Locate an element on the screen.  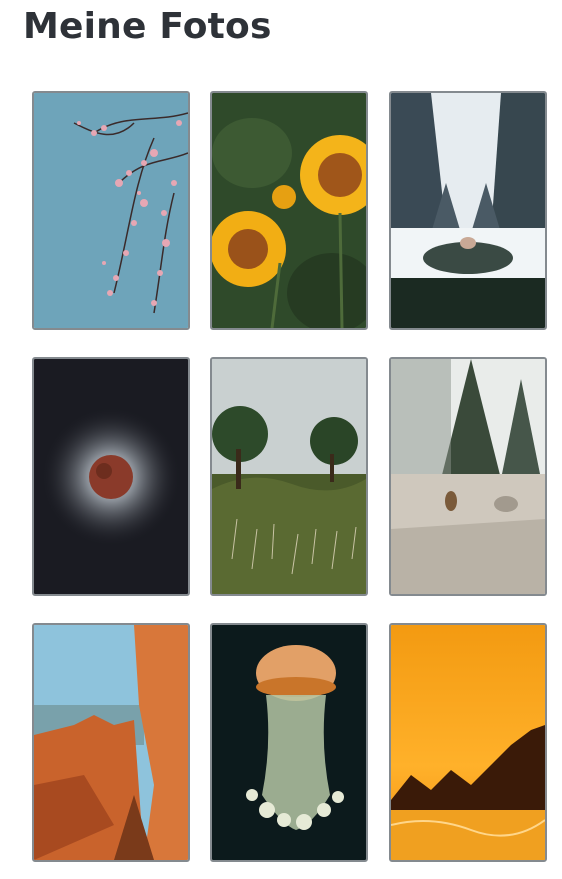
photo-sunset-beach is located at coordinates (468, 742).